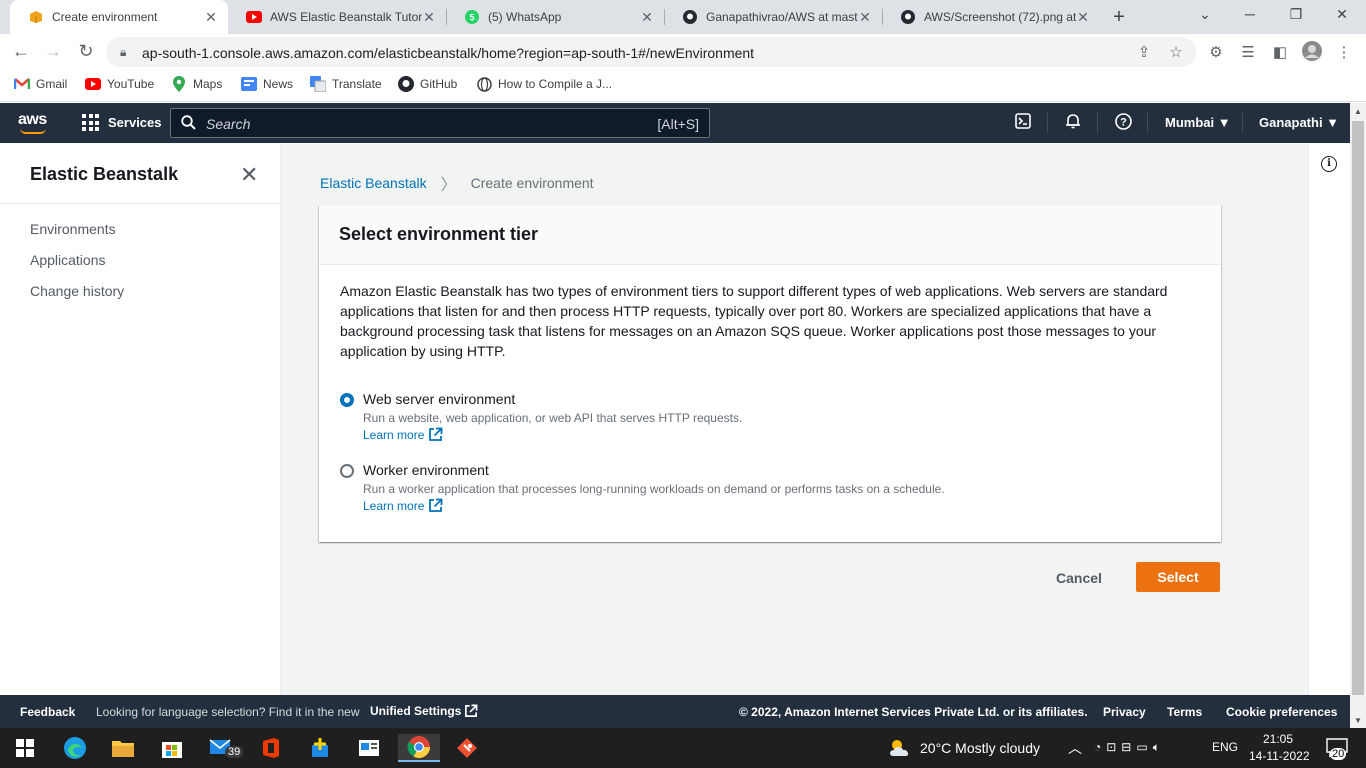  Describe the element at coordinates (1299, 122) in the screenshot. I see `account-menu: Ganapathi ▼` at that location.